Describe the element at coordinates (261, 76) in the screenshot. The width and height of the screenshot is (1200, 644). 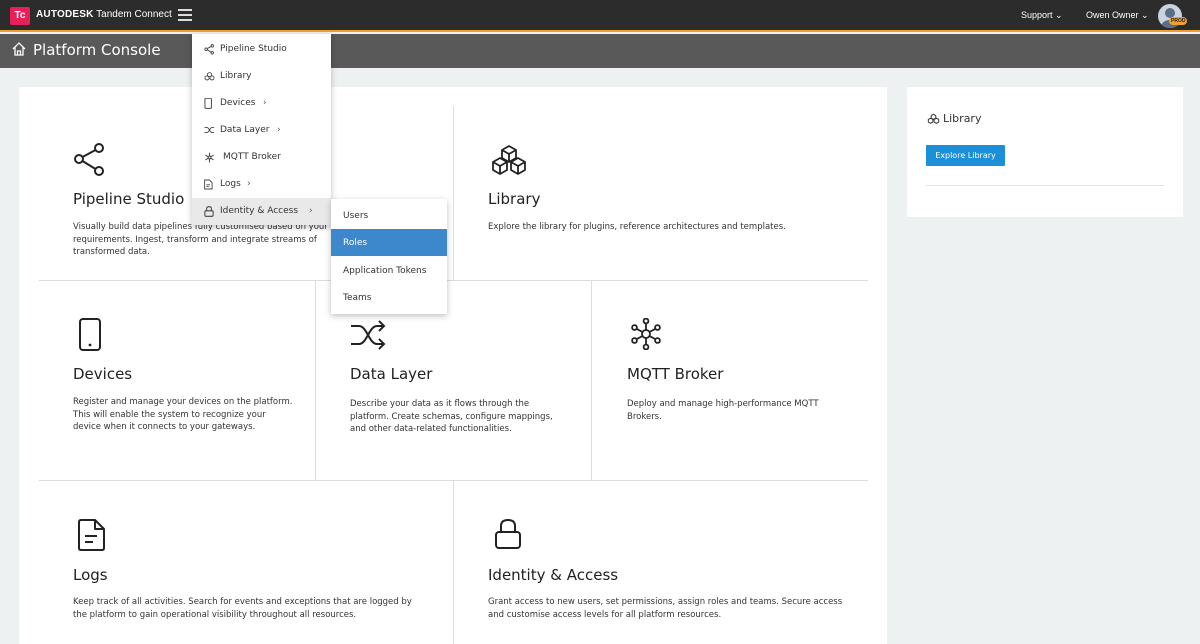
I see `menu-item-library: Library` at that location.